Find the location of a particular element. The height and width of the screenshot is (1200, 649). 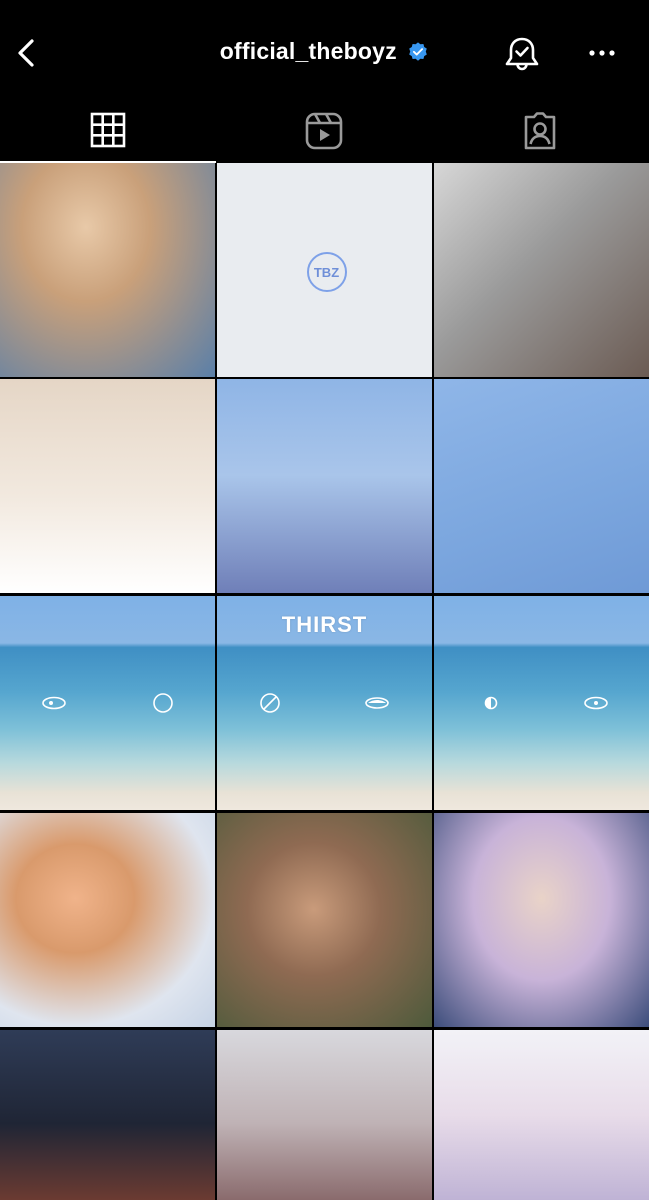

tab-reels is located at coordinates (324, 134).